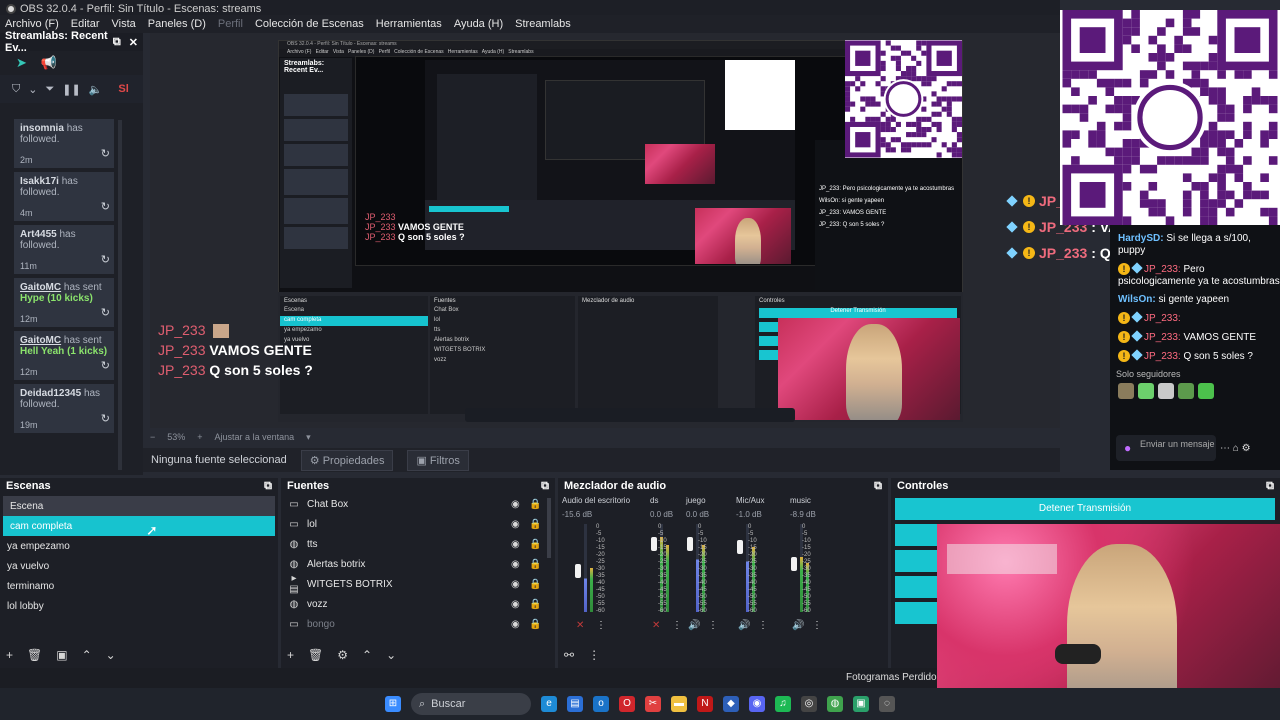 The height and width of the screenshot is (720, 1280). What do you see at coordinates (139, 566) in the screenshot?
I see `scene-item: ya vuelvo` at bounding box center [139, 566].